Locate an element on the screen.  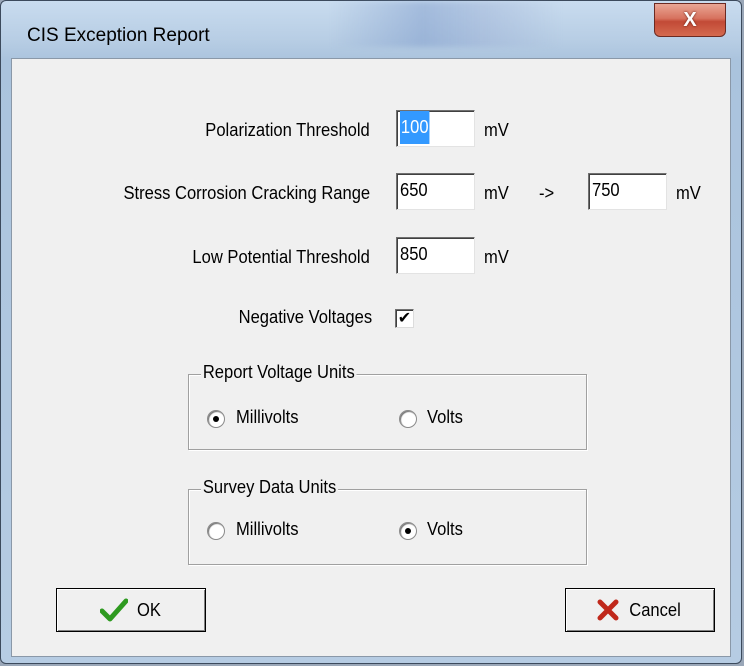
cancel-button-label: Cancel is located at coordinates (655, 609).